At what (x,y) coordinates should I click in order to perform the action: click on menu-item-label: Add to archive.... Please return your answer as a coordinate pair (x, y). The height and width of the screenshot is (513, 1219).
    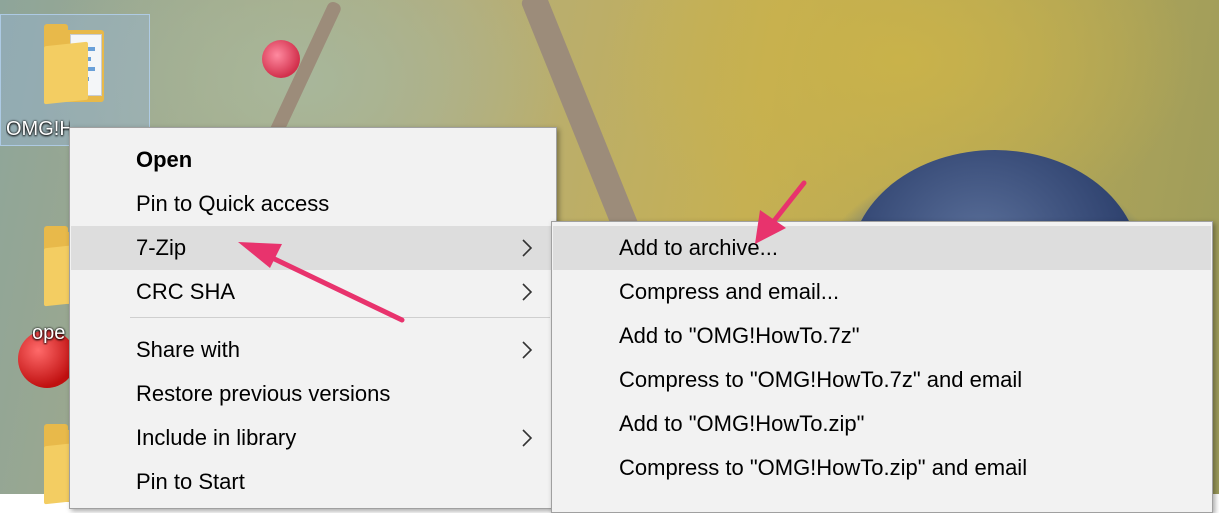
    Looking at the image, I should click on (698, 247).